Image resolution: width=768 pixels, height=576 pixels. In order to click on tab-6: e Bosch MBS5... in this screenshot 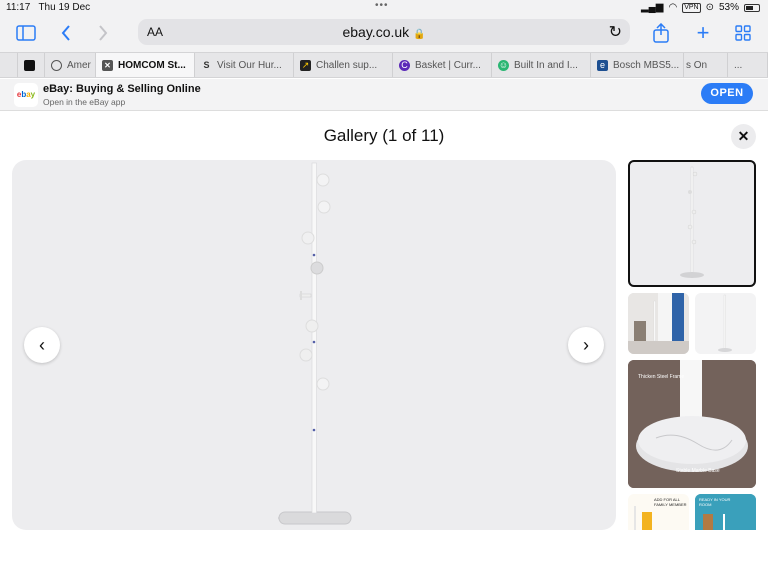, I will do `click(637, 65)`.